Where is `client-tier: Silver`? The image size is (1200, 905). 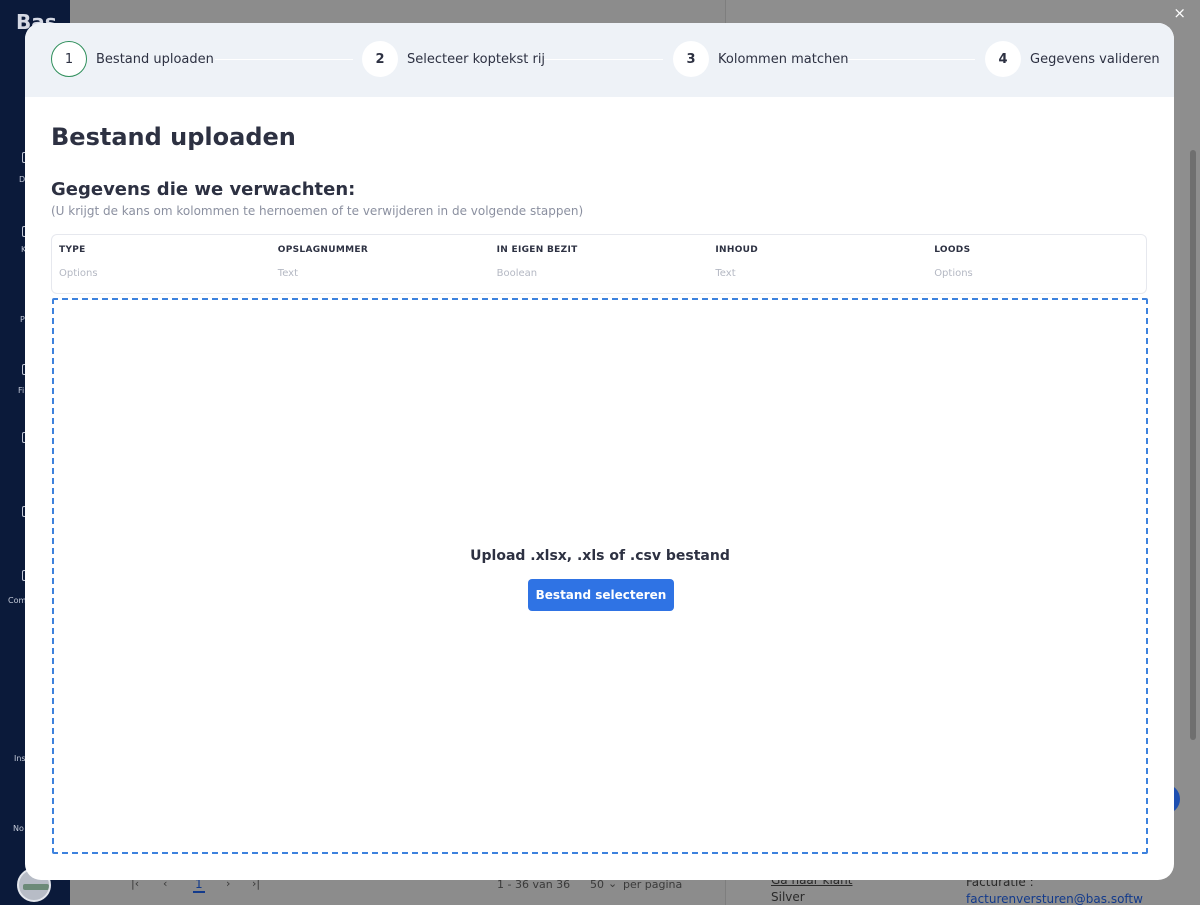 client-tier: Silver is located at coordinates (788, 897).